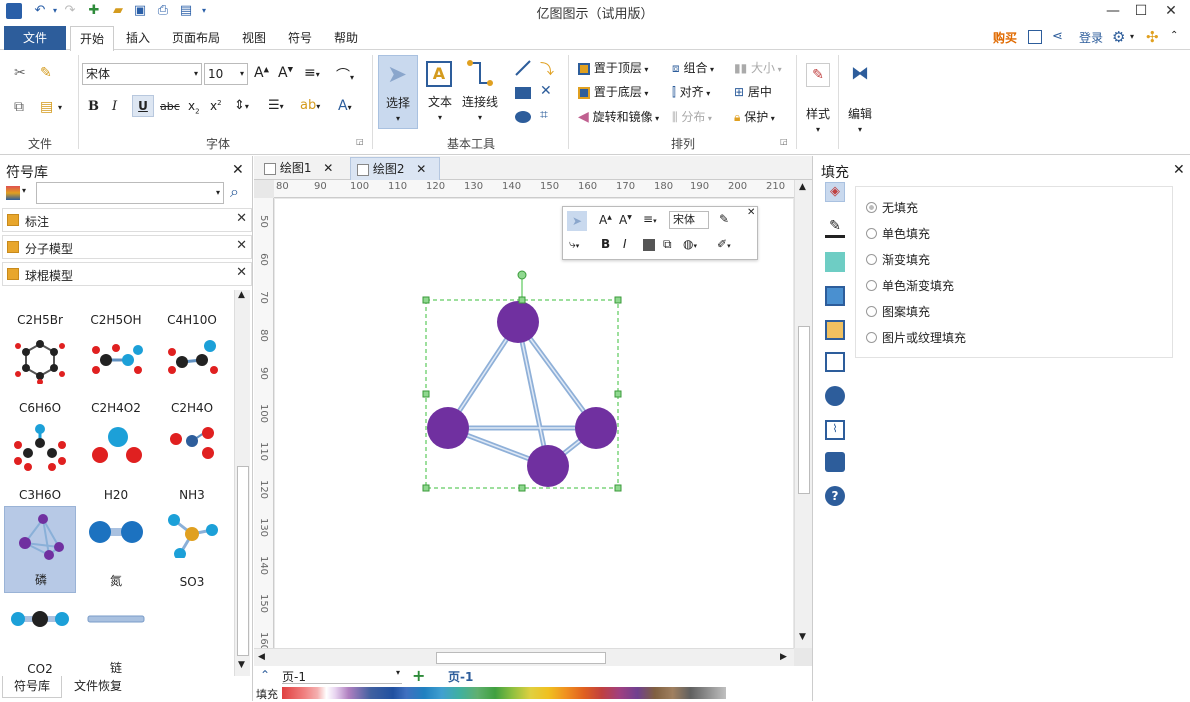  Describe the element at coordinates (40, 549) in the screenshot. I see `symbol-phosphorus-selected: 磷` at that location.